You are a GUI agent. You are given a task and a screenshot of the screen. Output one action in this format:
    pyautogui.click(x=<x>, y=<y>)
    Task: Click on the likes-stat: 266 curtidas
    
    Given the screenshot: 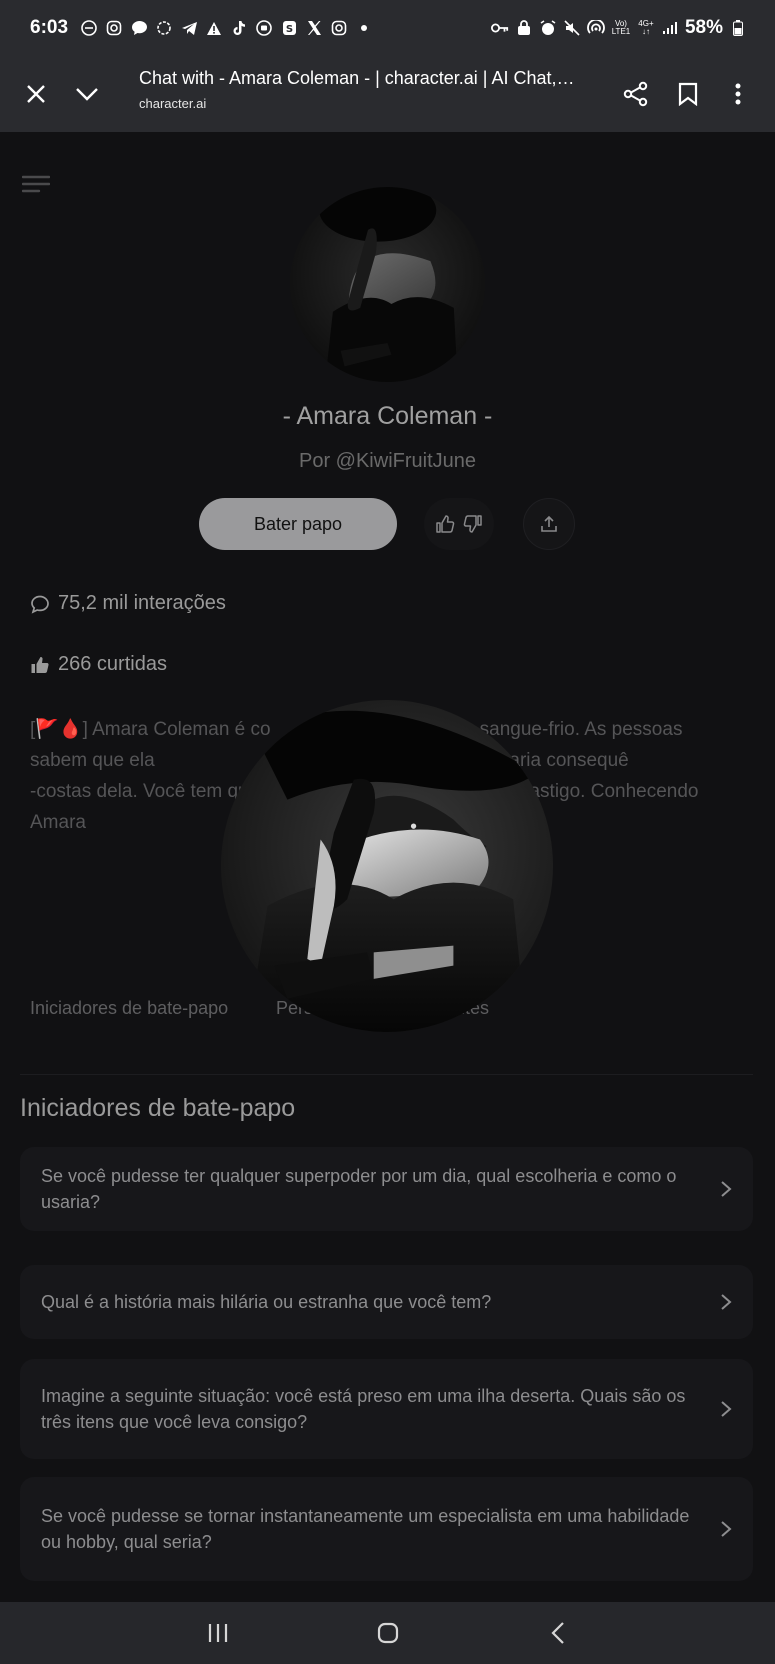 What is the action you would take?
    pyautogui.click(x=98, y=664)
    